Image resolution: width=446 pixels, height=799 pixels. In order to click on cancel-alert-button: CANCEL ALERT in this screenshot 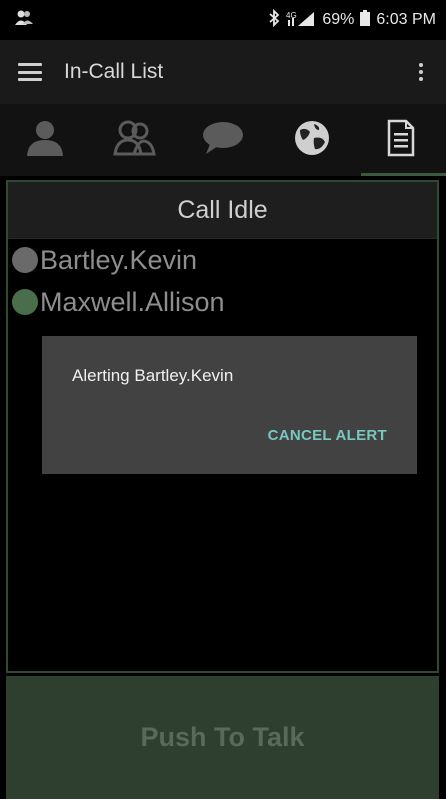, I will do `click(327, 435)`.